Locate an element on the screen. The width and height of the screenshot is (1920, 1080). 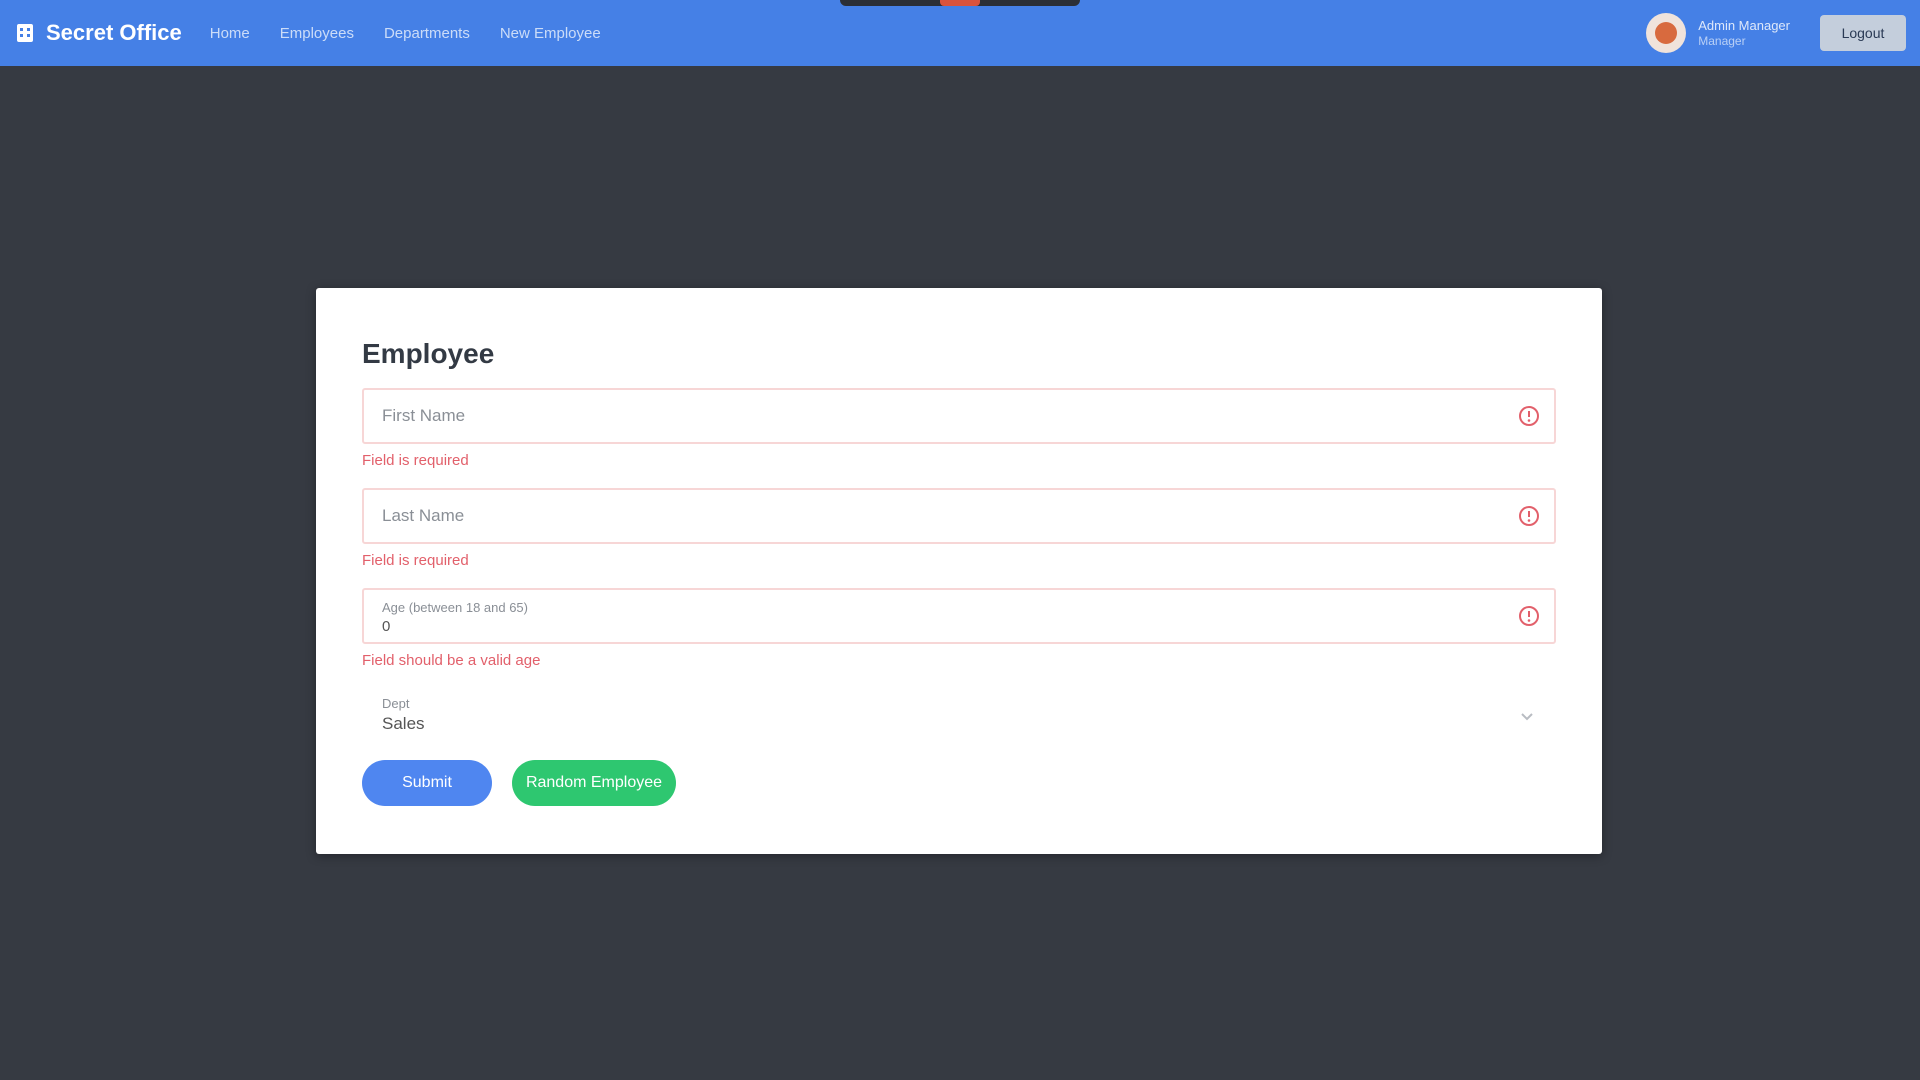
age-label: Age (between 18 and 65) is located at coordinates (455, 607).